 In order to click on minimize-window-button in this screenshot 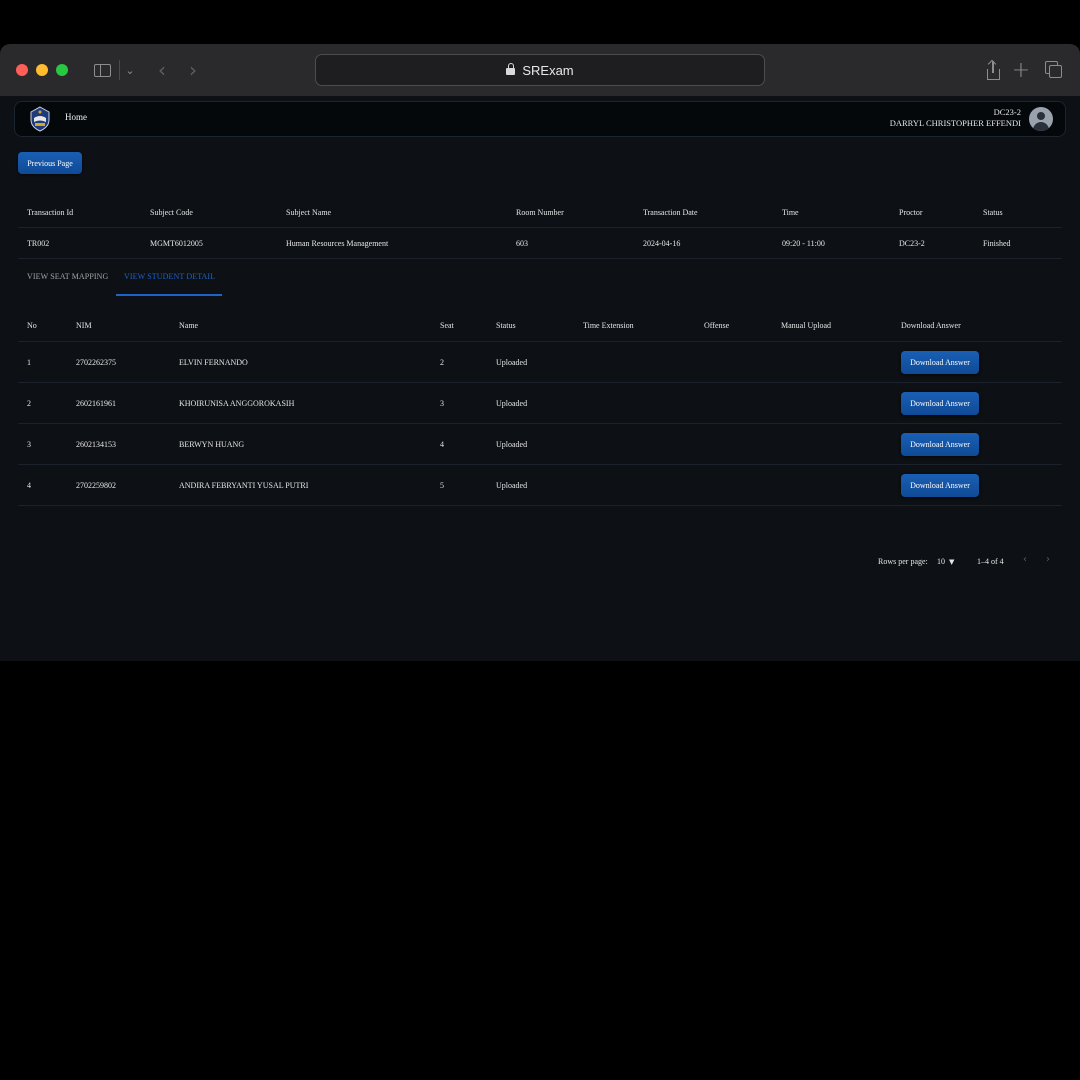, I will do `click(42, 70)`.